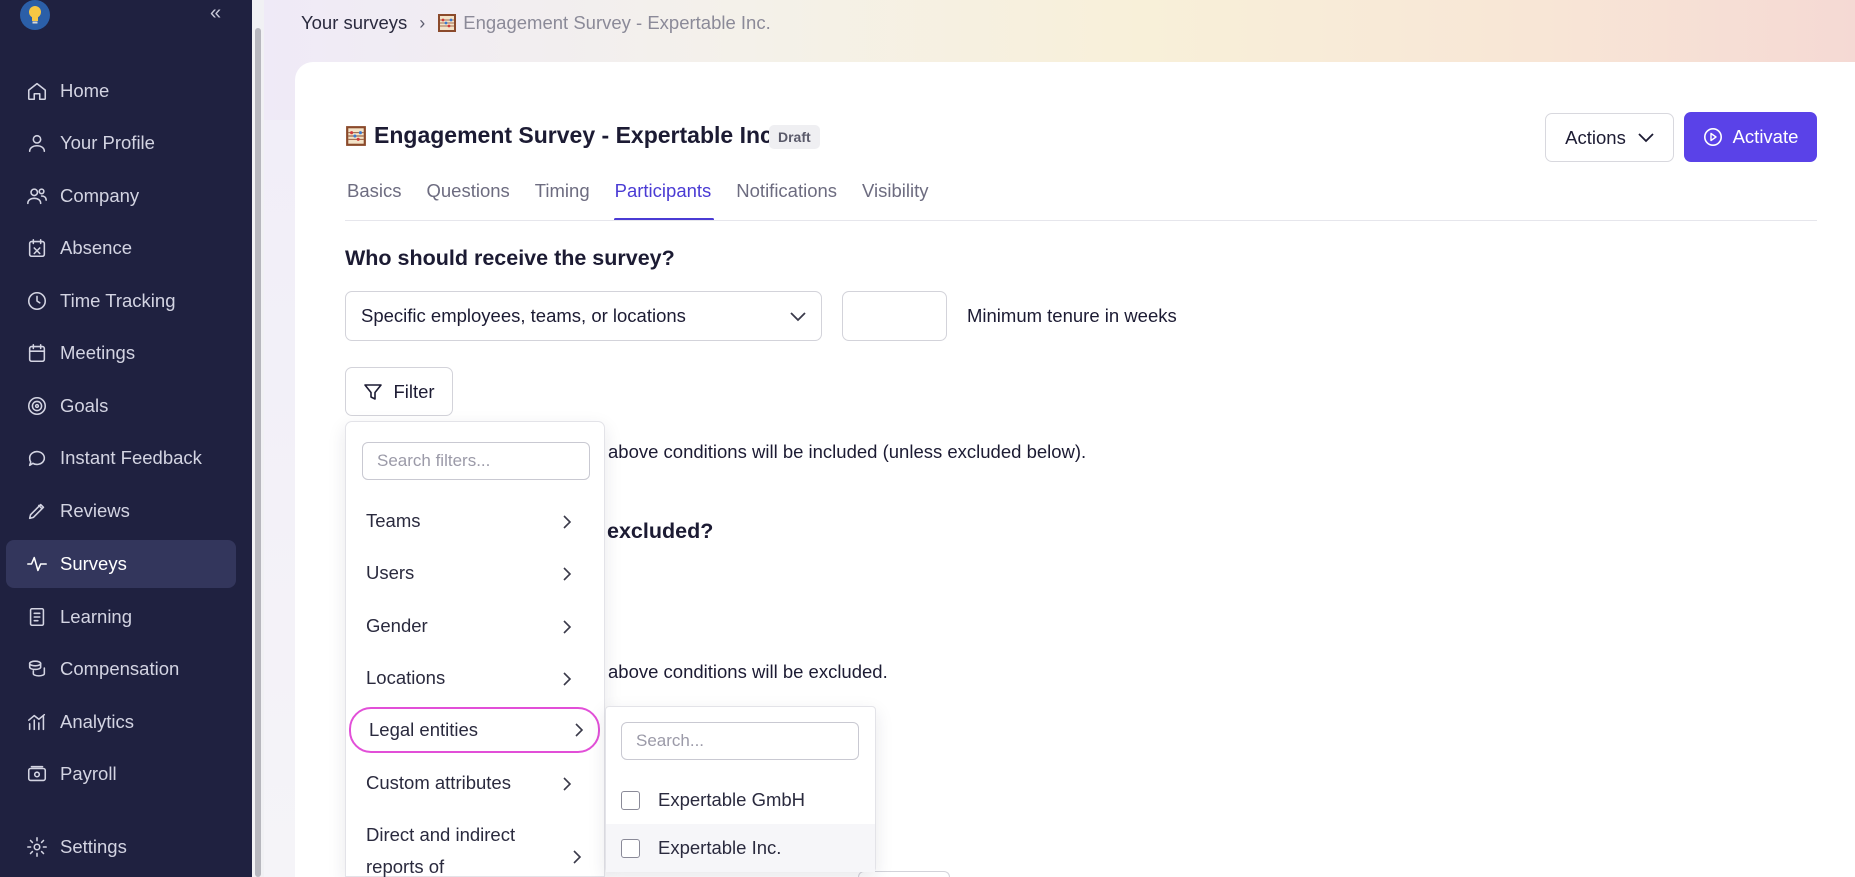 The image size is (1855, 877). I want to click on scrollbar-thumb, so click(258, 452).